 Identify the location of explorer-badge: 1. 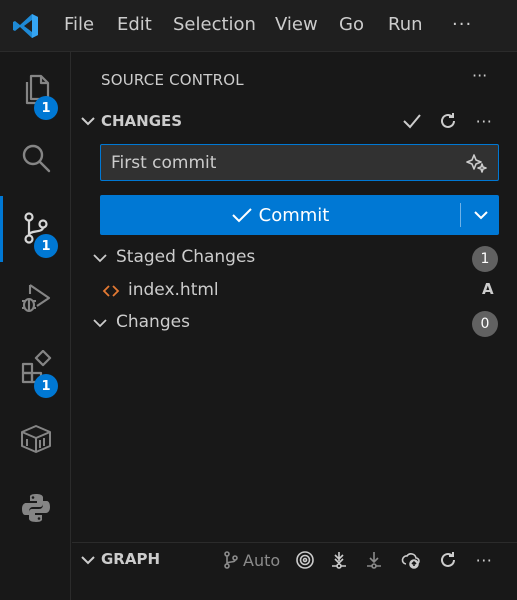
(46, 108).